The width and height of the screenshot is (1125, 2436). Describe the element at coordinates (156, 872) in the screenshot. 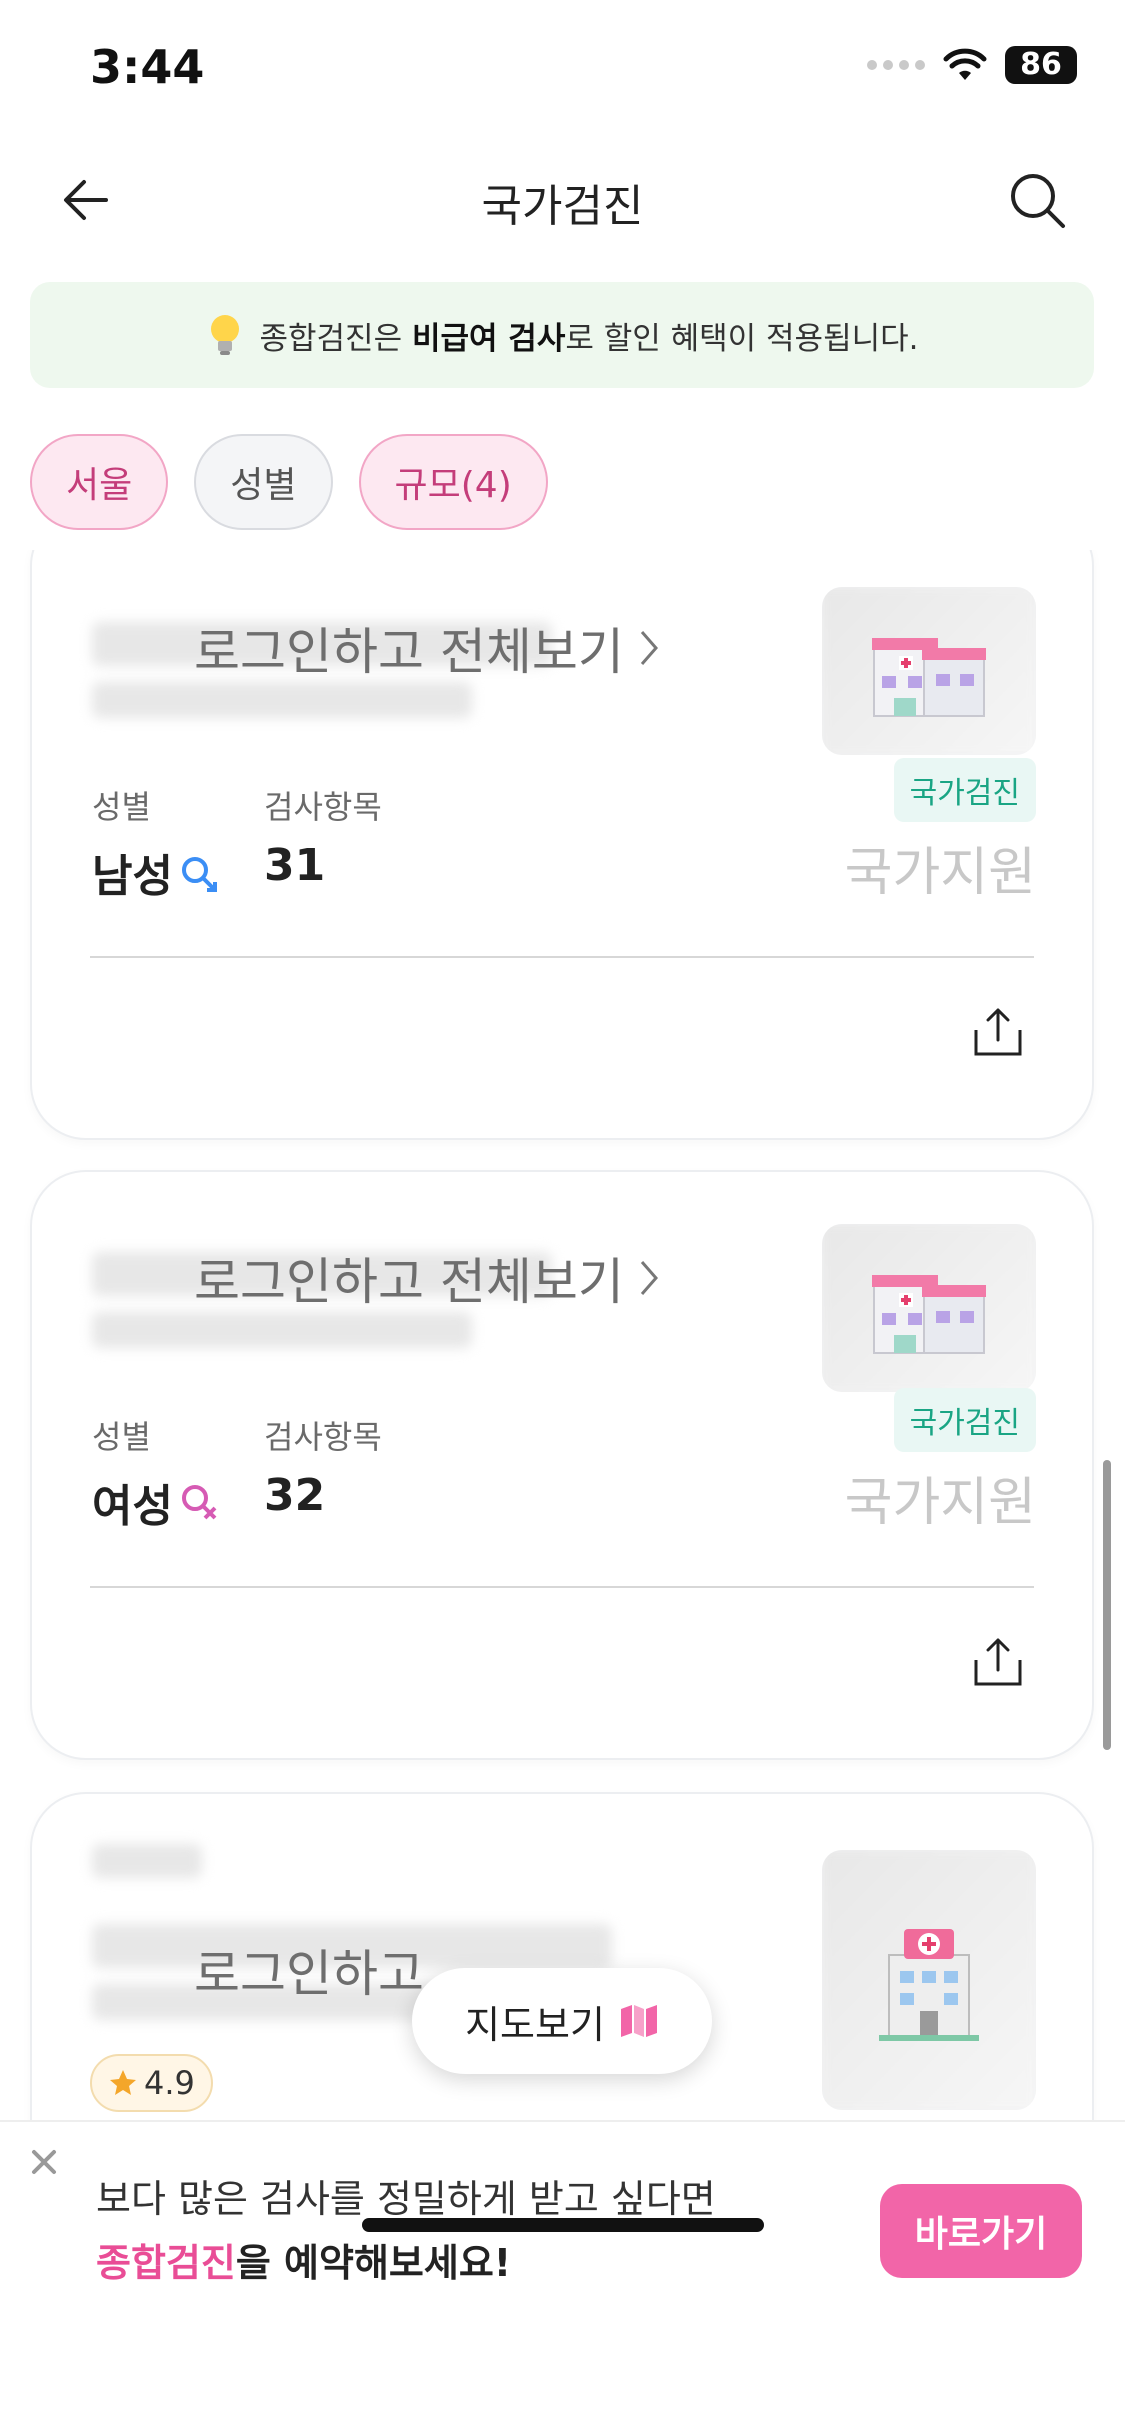

I see `gender-value: 남성` at that location.